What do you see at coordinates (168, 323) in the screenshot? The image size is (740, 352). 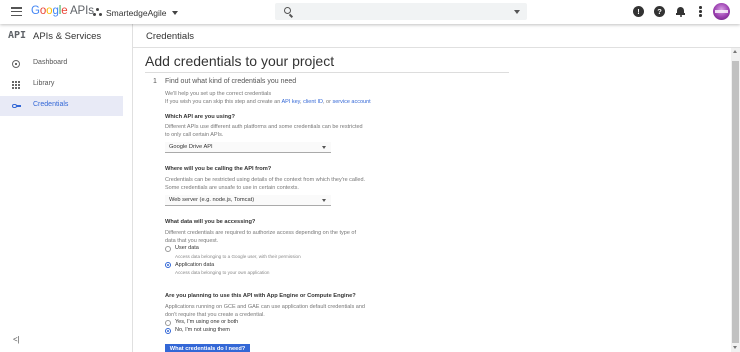 I see `engine-yes-radio` at bounding box center [168, 323].